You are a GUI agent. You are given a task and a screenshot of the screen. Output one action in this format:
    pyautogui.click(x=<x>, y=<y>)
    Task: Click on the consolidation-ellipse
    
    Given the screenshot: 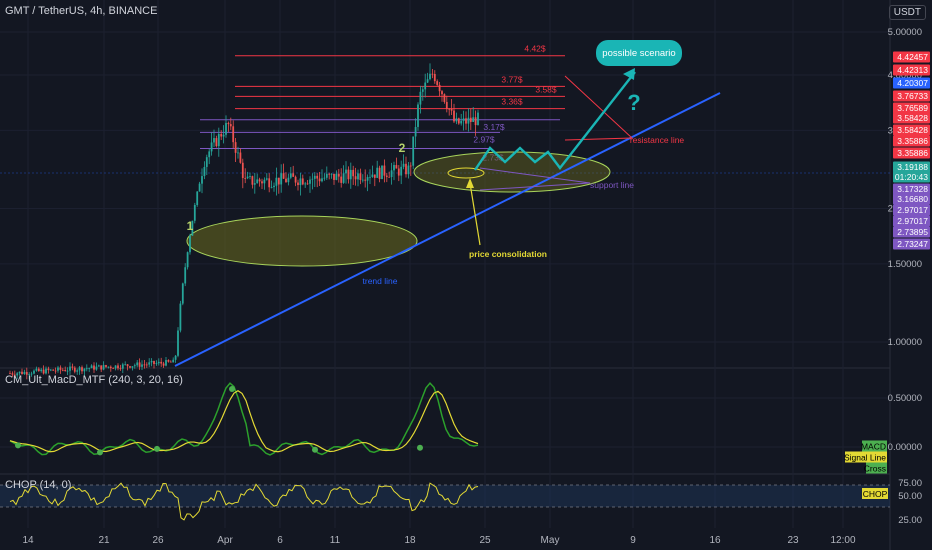 What is the action you would take?
    pyautogui.click(x=302, y=241)
    